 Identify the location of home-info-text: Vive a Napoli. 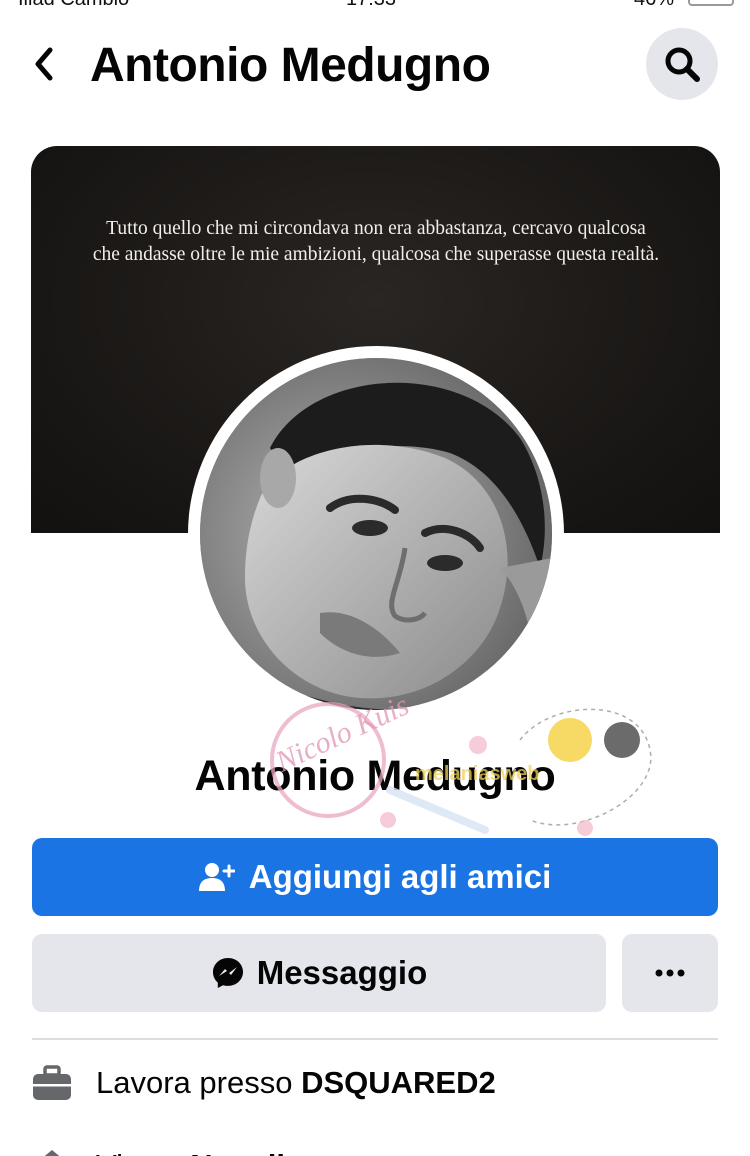
(190, 1152).